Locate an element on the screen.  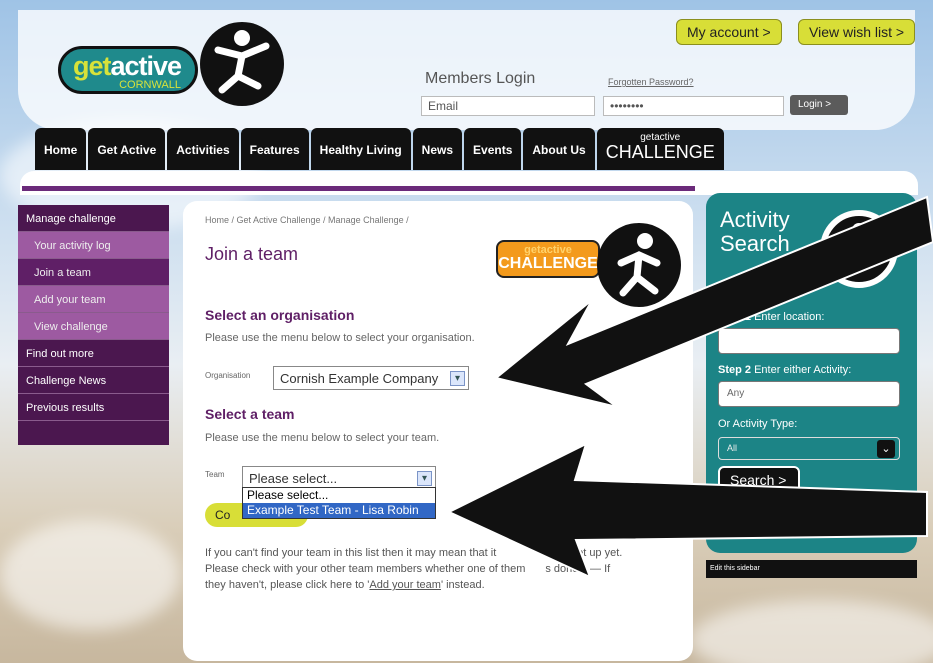
view-wishlist-button: View wish list > is located at coordinates (857, 32).